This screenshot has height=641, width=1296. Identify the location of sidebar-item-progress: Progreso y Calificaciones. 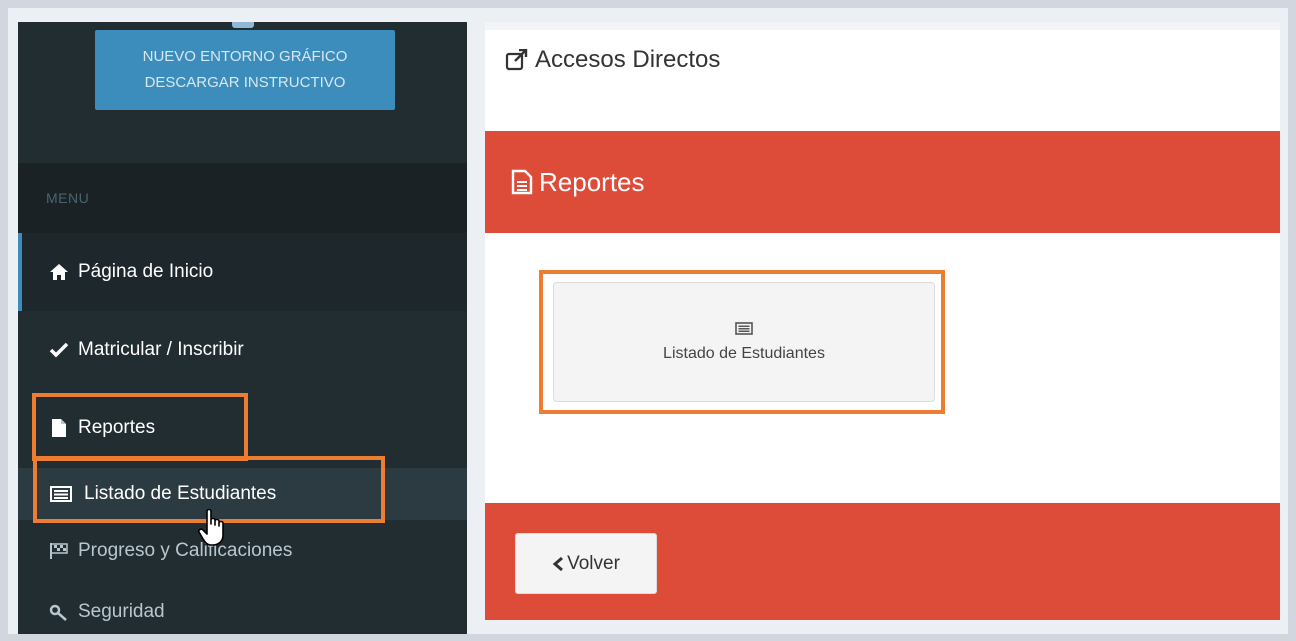
(242, 551).